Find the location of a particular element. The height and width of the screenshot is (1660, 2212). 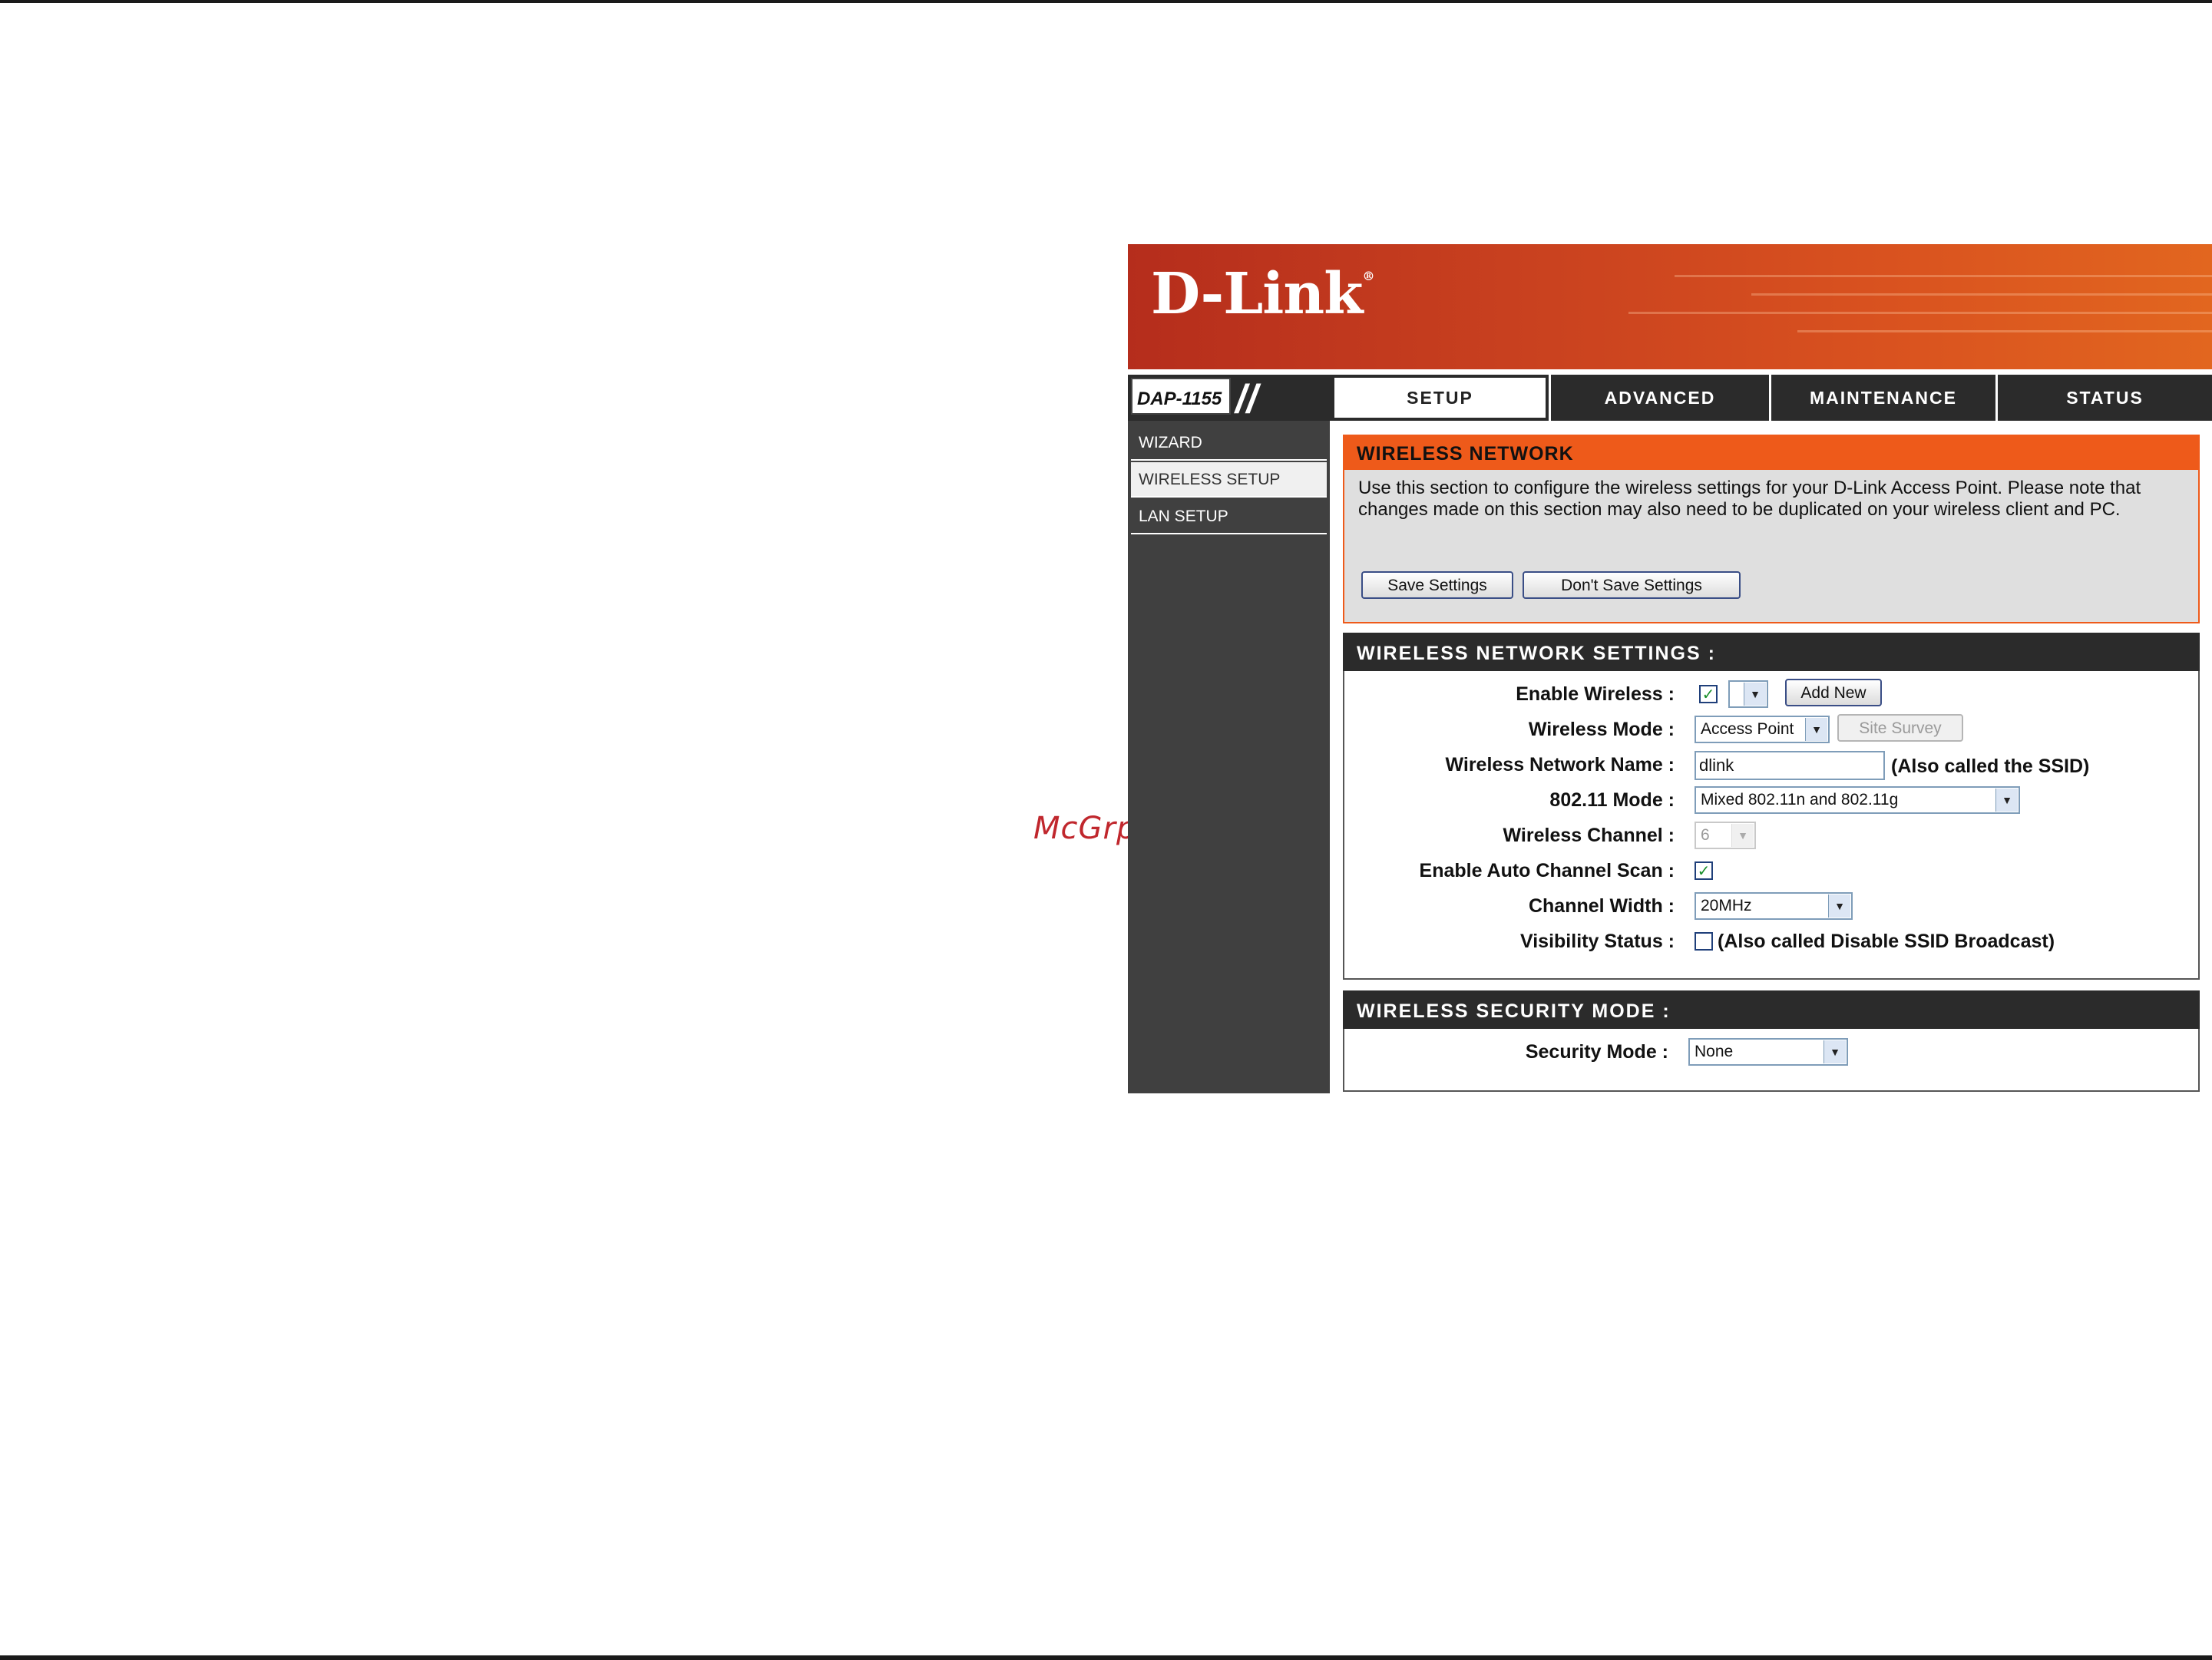

mode-80211-label: 802.11 Mode : is located at coordinates (1612, 800).